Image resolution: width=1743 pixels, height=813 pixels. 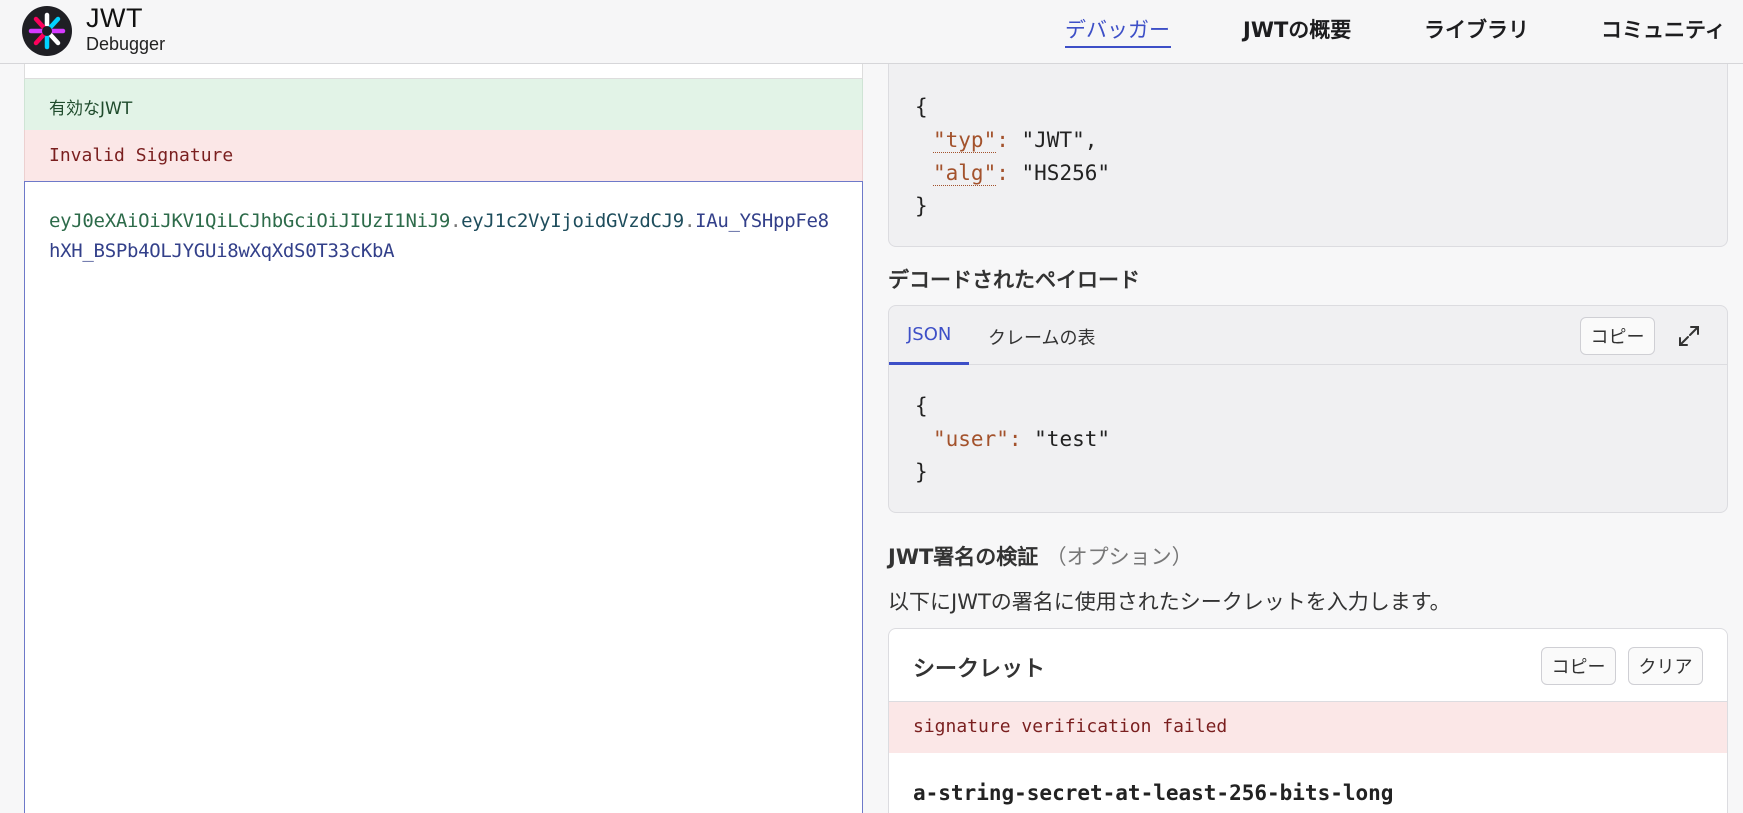 What do you see at coordinates (1022, 439) in the screenshot?
I see `json-line: "user": "test"` at bounding box center [1022, 439].